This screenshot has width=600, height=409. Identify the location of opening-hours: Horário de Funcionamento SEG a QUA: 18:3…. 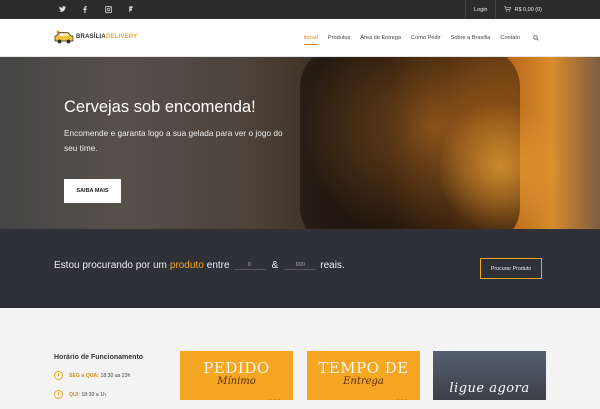
(111, 381).